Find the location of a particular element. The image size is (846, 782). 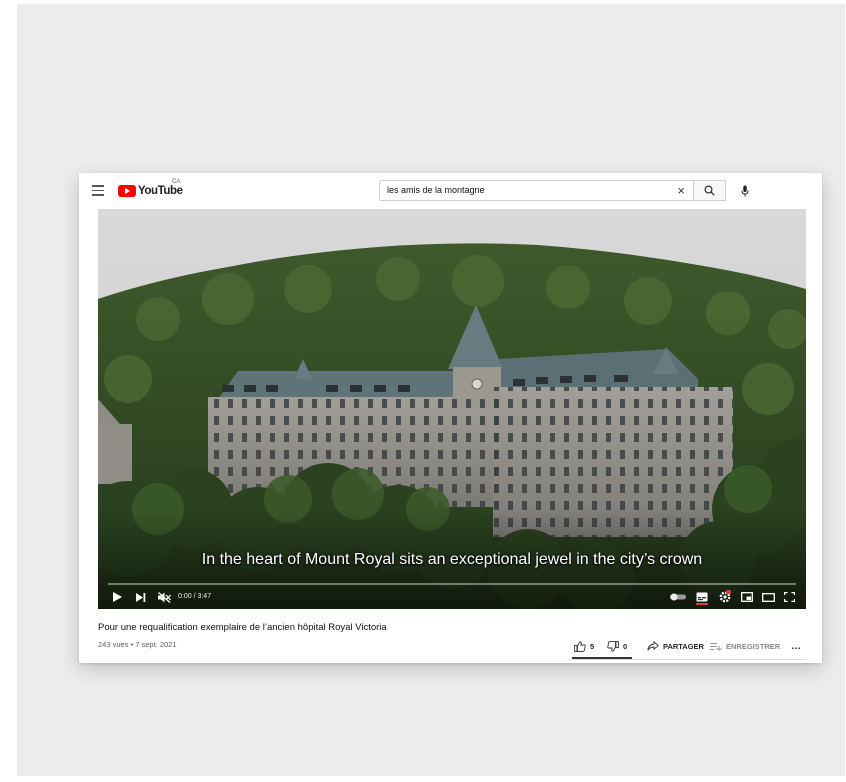

subtitles-icon is located at coordinates (702, 597).